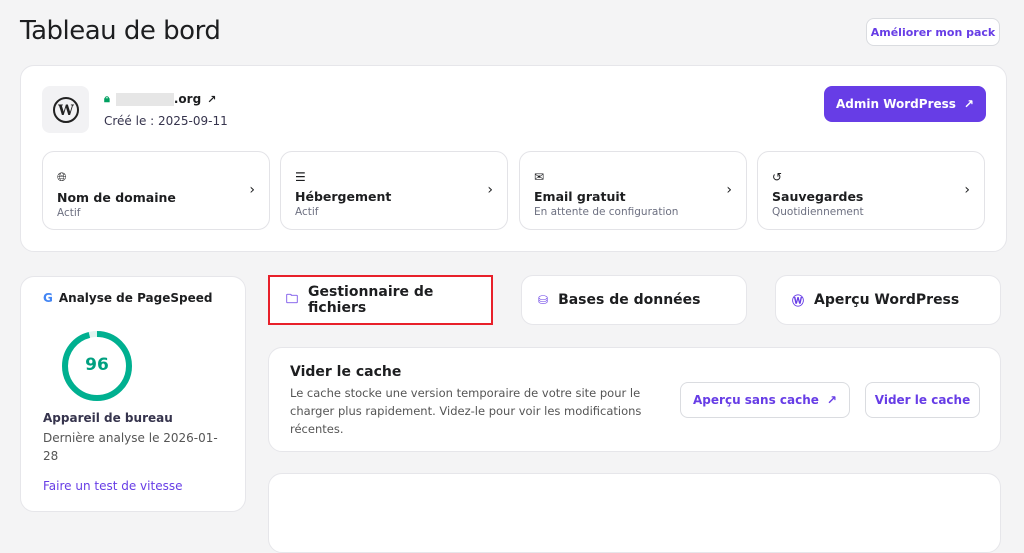 This screenshot has width=1024, height=553. I want to click on device-label: Appareil de bureau, so click(108, 418).